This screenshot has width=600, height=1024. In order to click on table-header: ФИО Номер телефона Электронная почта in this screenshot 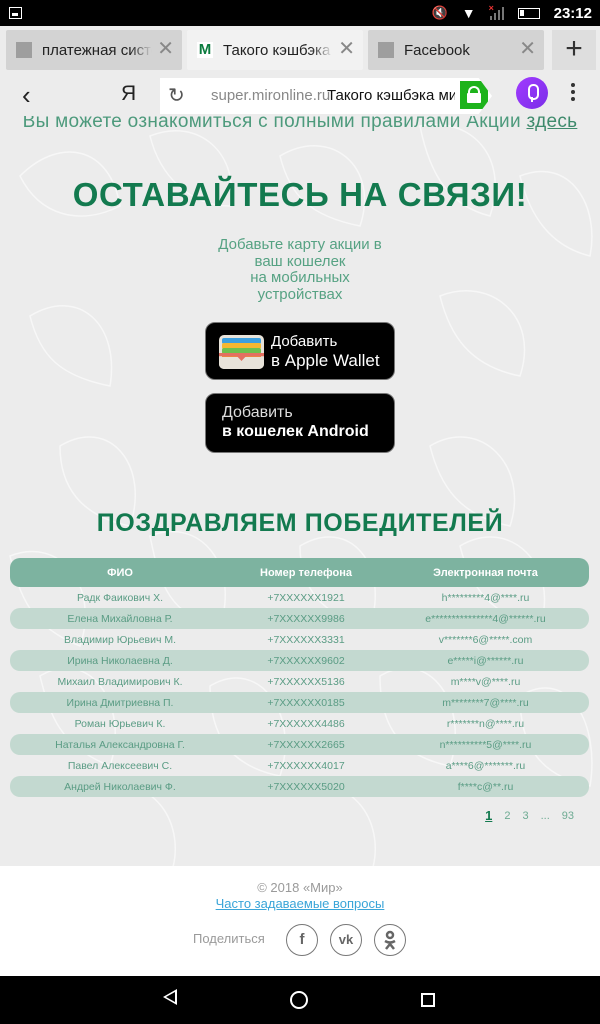, I will do `click(299, 572)`.